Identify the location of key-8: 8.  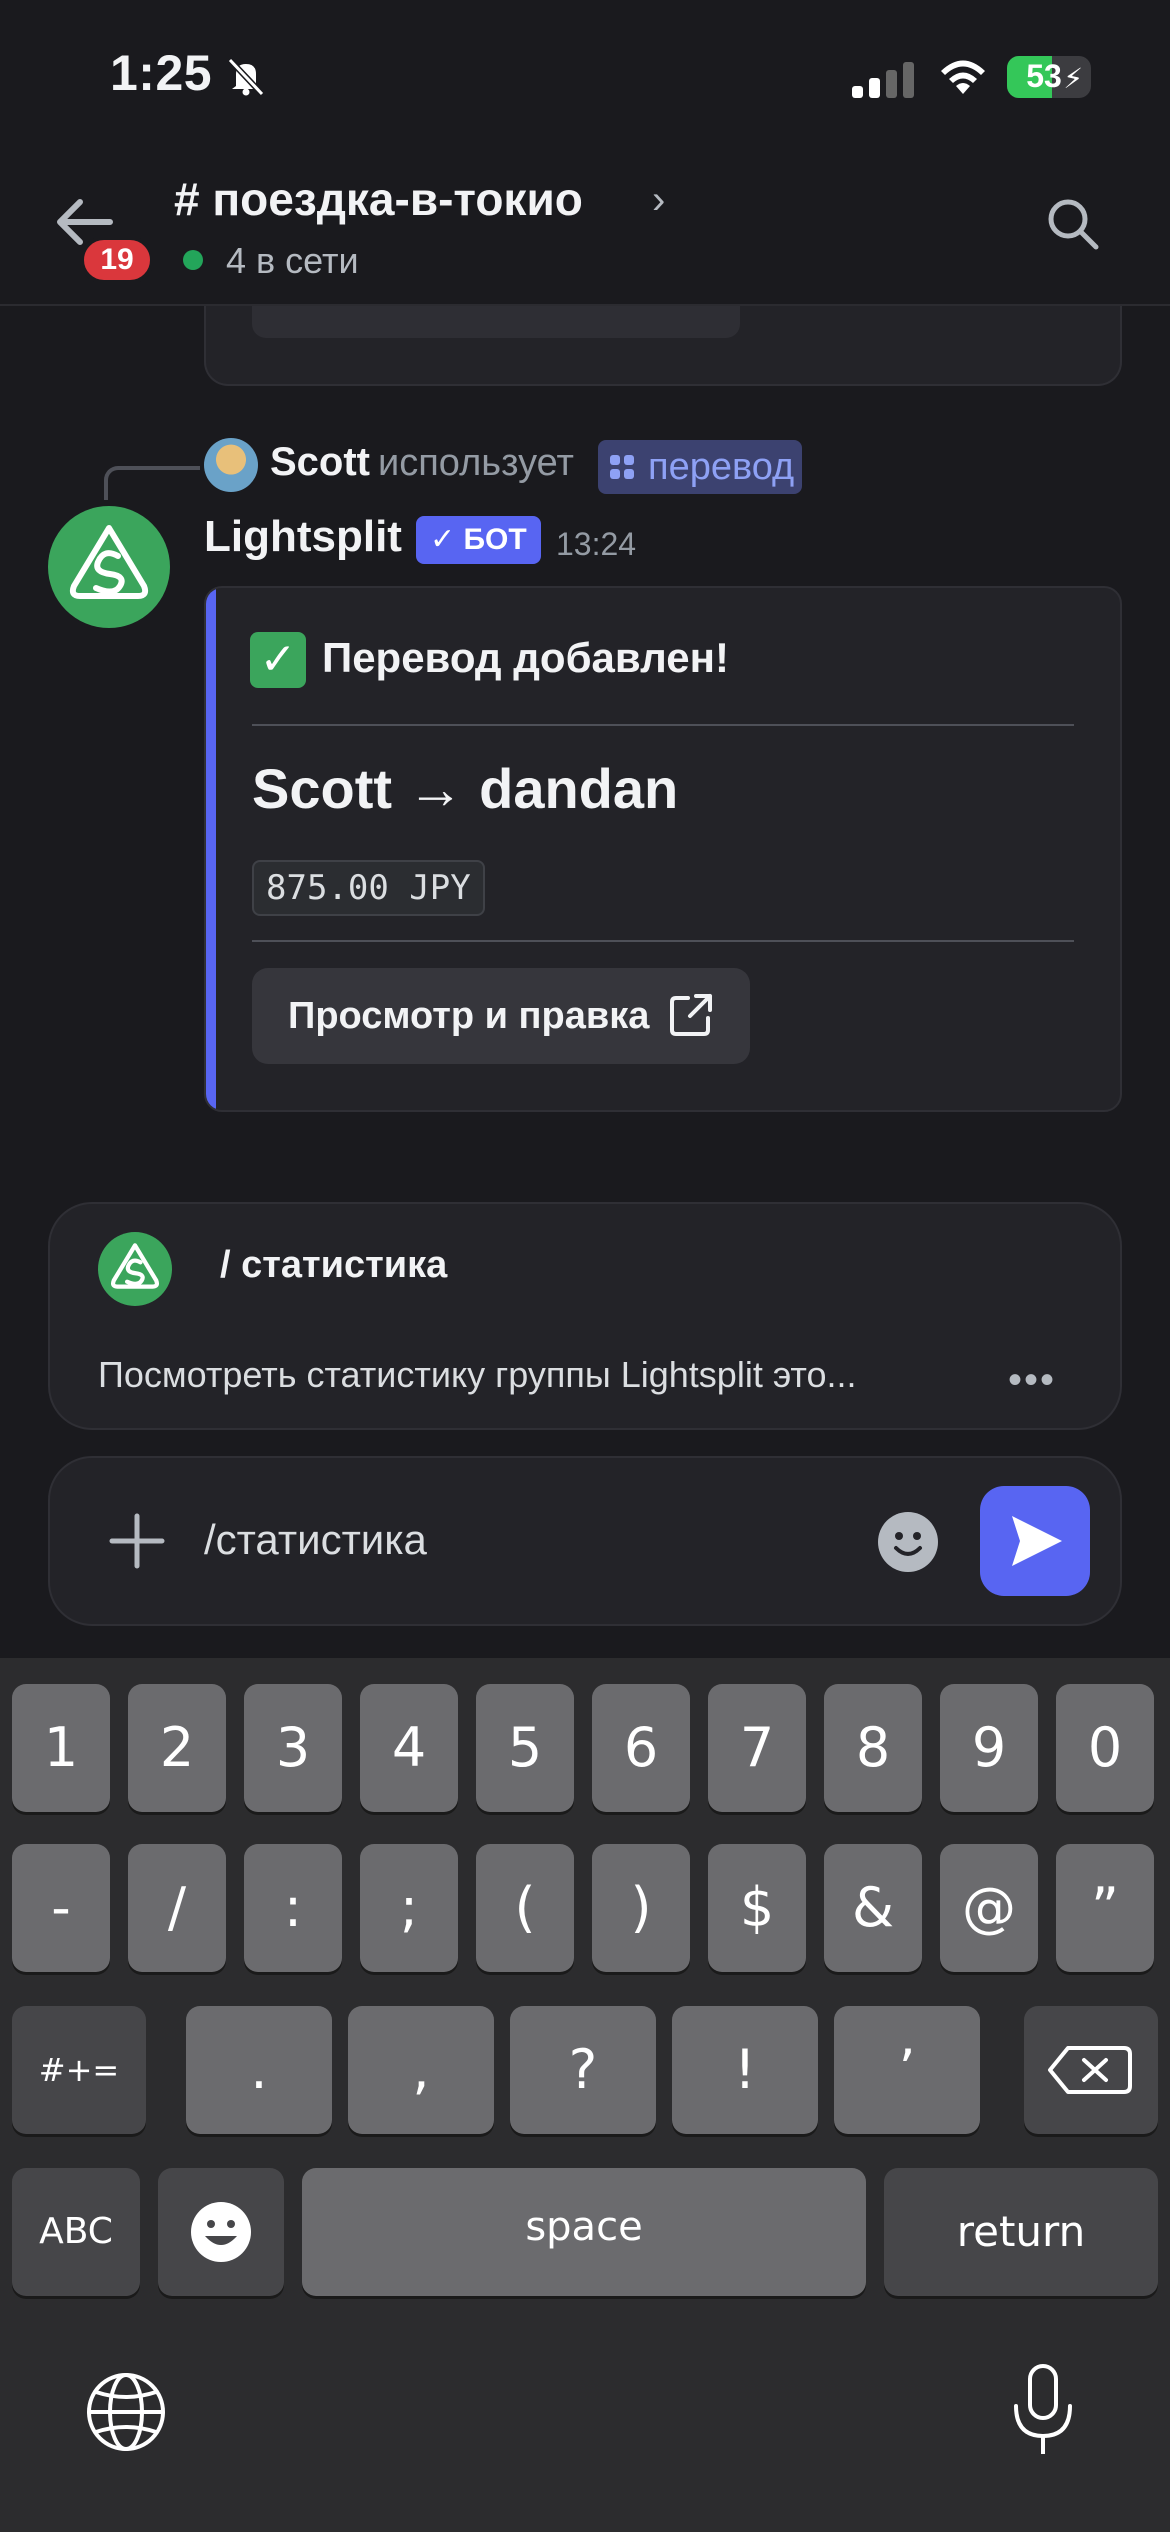
(873, 1748).